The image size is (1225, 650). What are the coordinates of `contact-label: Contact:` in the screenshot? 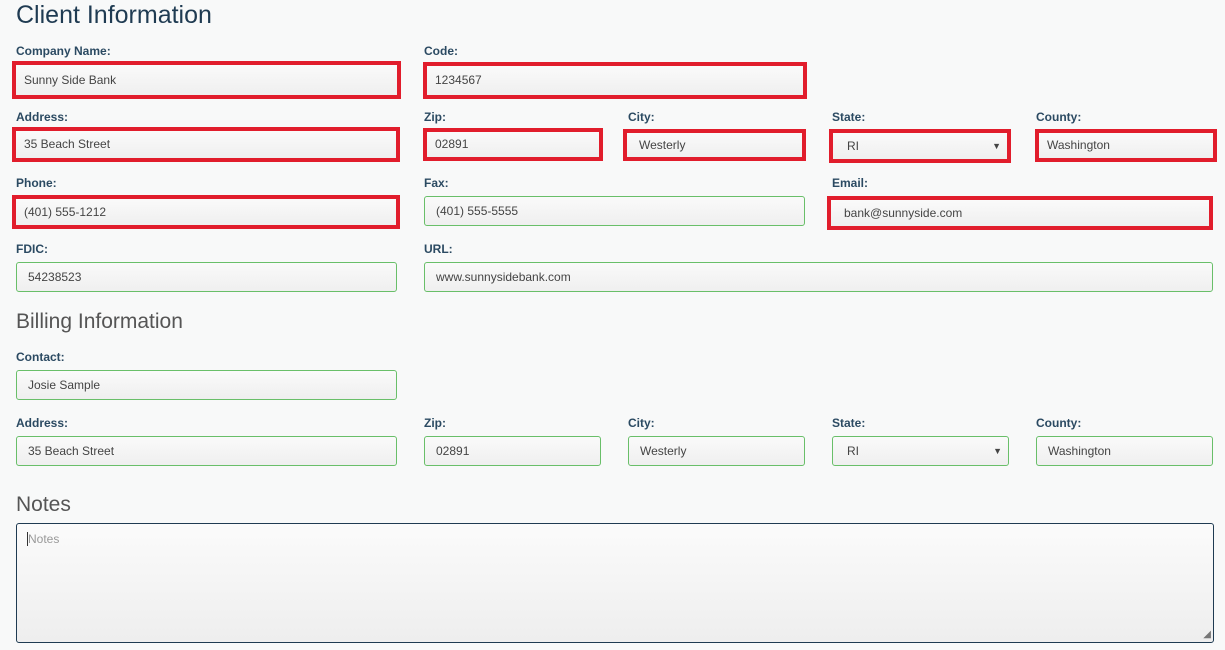 It's located at (40, 357).